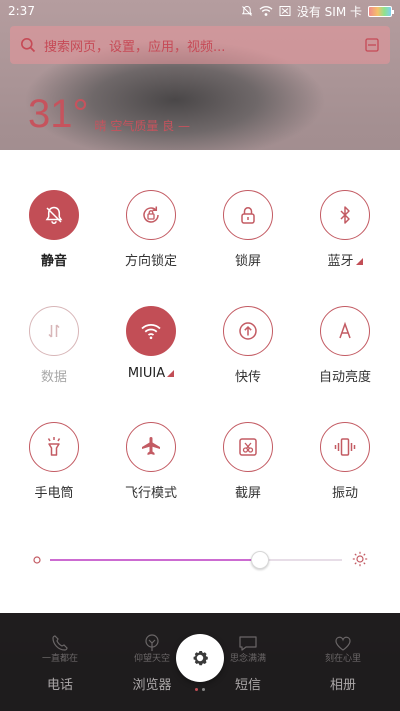  What do you see at coordinates (260, 560) in the screenshot?
I see `brightness-thumb` at bounding box center [260, 560].